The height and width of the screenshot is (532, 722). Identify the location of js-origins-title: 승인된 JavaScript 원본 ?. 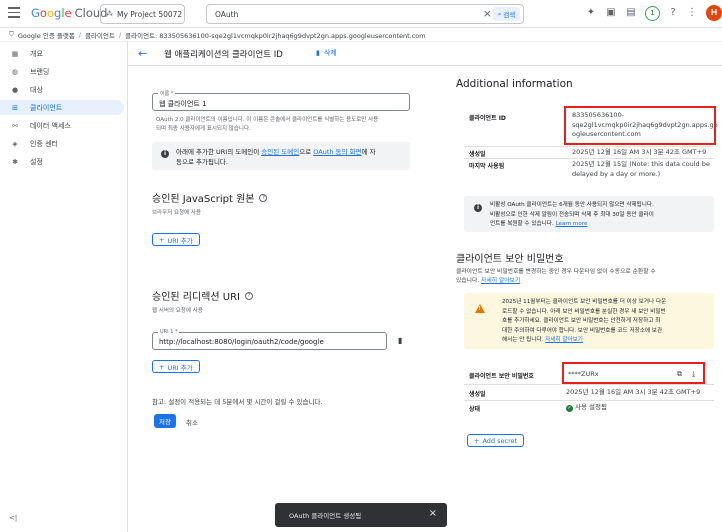
(210, 197).